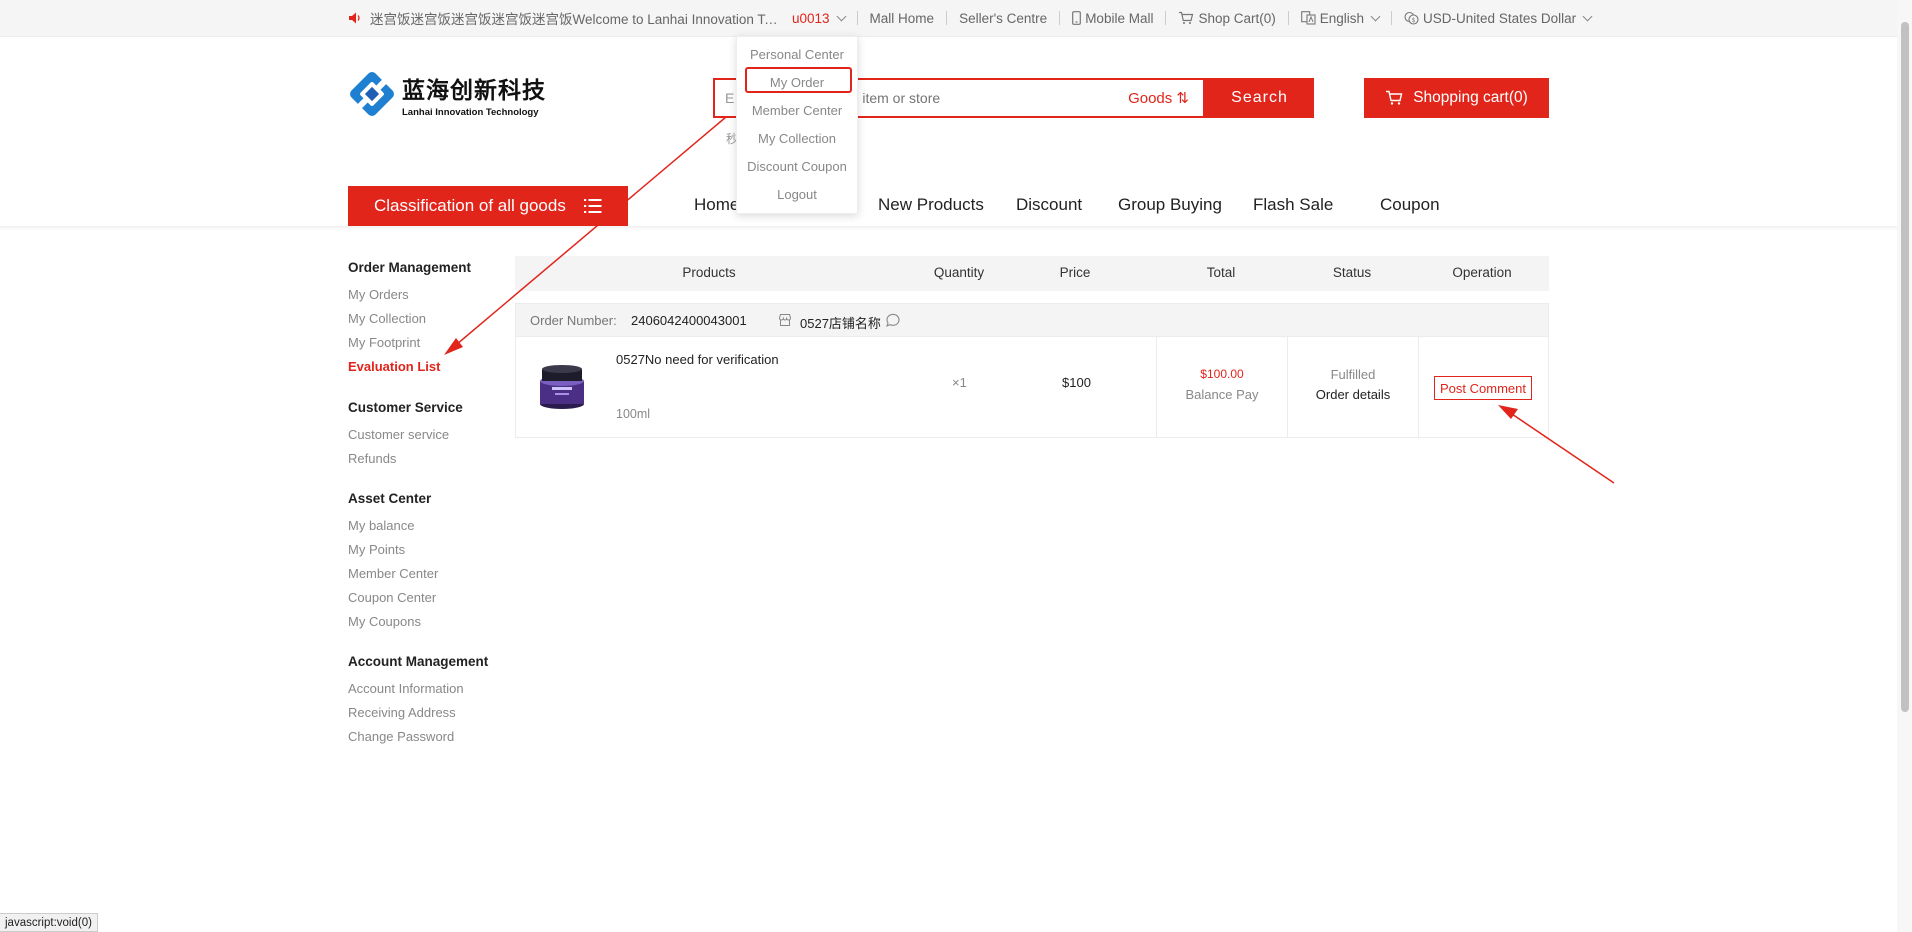 This screenshot has width=1912, height=932. What do you see at coordinates (372, 94) in the screenshot?
I see `logo-icon` at bounding box center [372, 94].